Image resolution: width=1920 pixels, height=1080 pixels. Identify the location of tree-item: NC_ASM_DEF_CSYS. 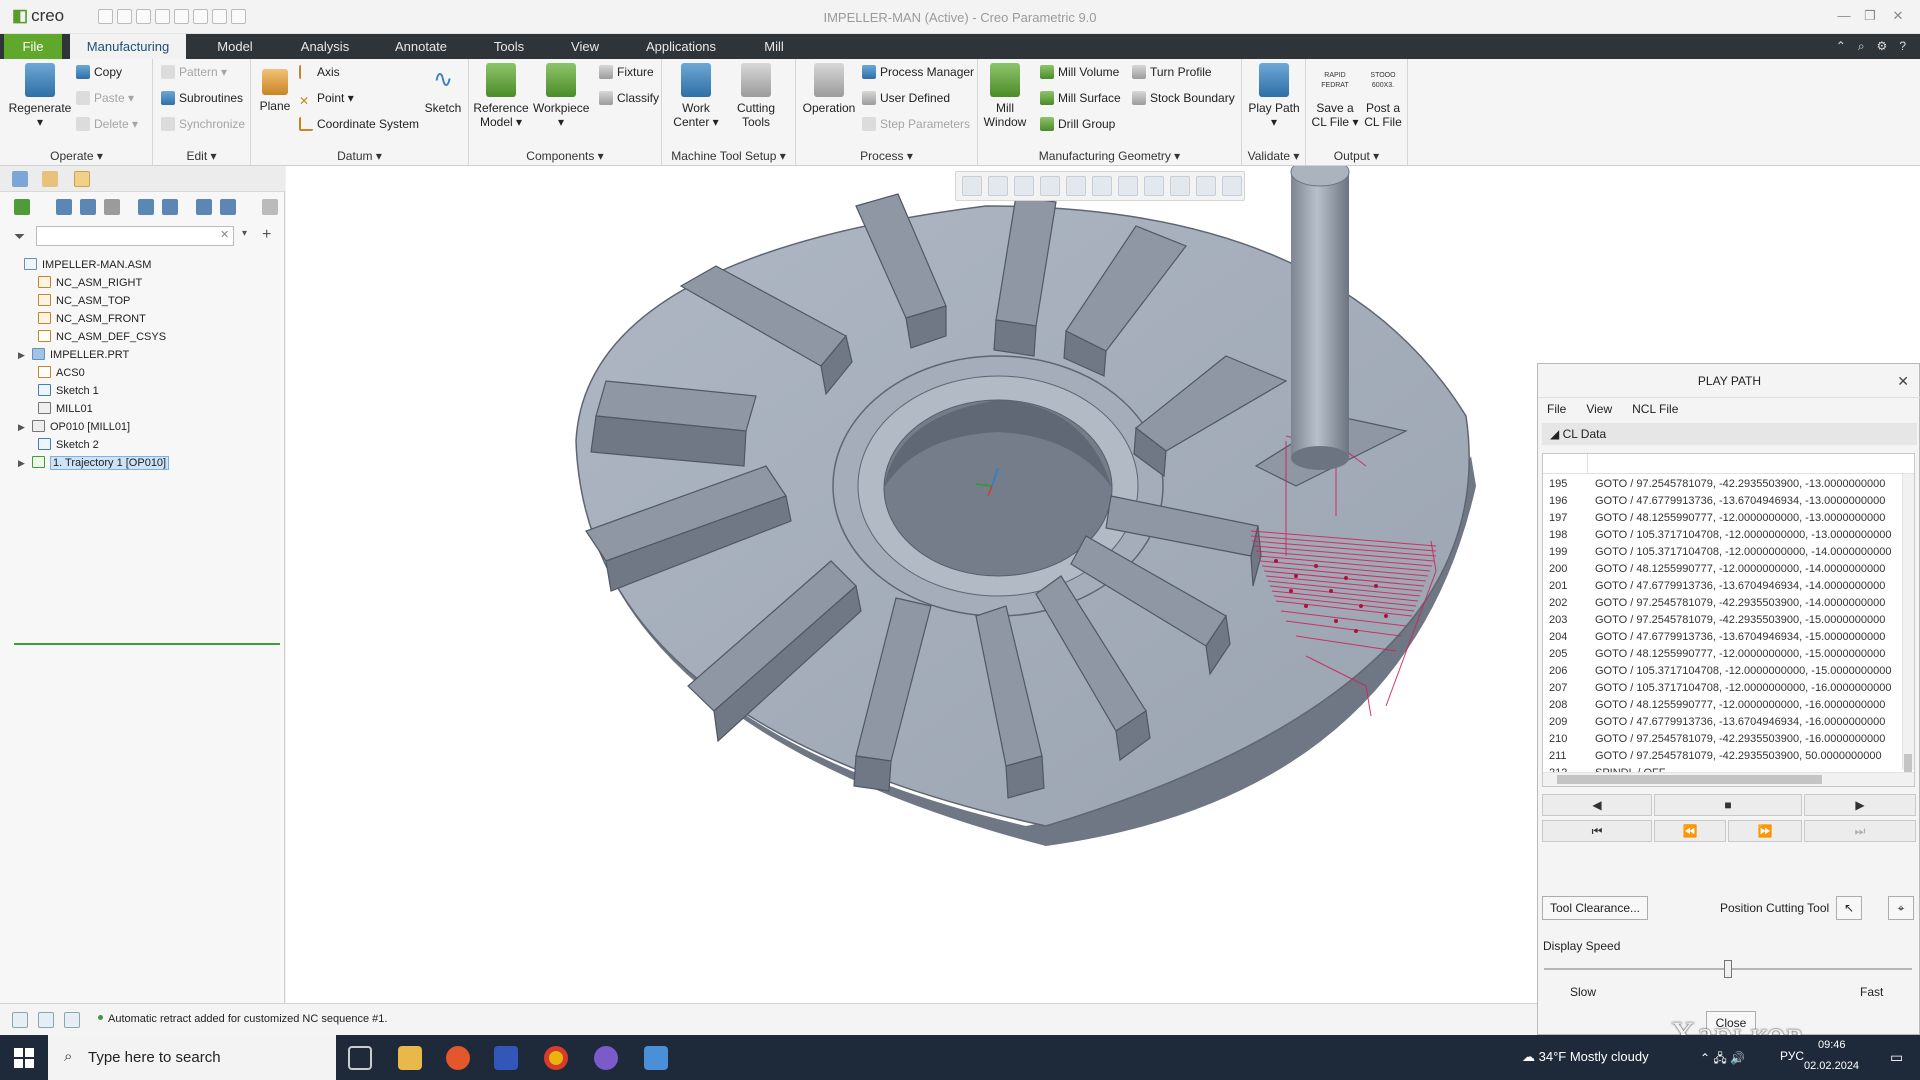
(95, 337).